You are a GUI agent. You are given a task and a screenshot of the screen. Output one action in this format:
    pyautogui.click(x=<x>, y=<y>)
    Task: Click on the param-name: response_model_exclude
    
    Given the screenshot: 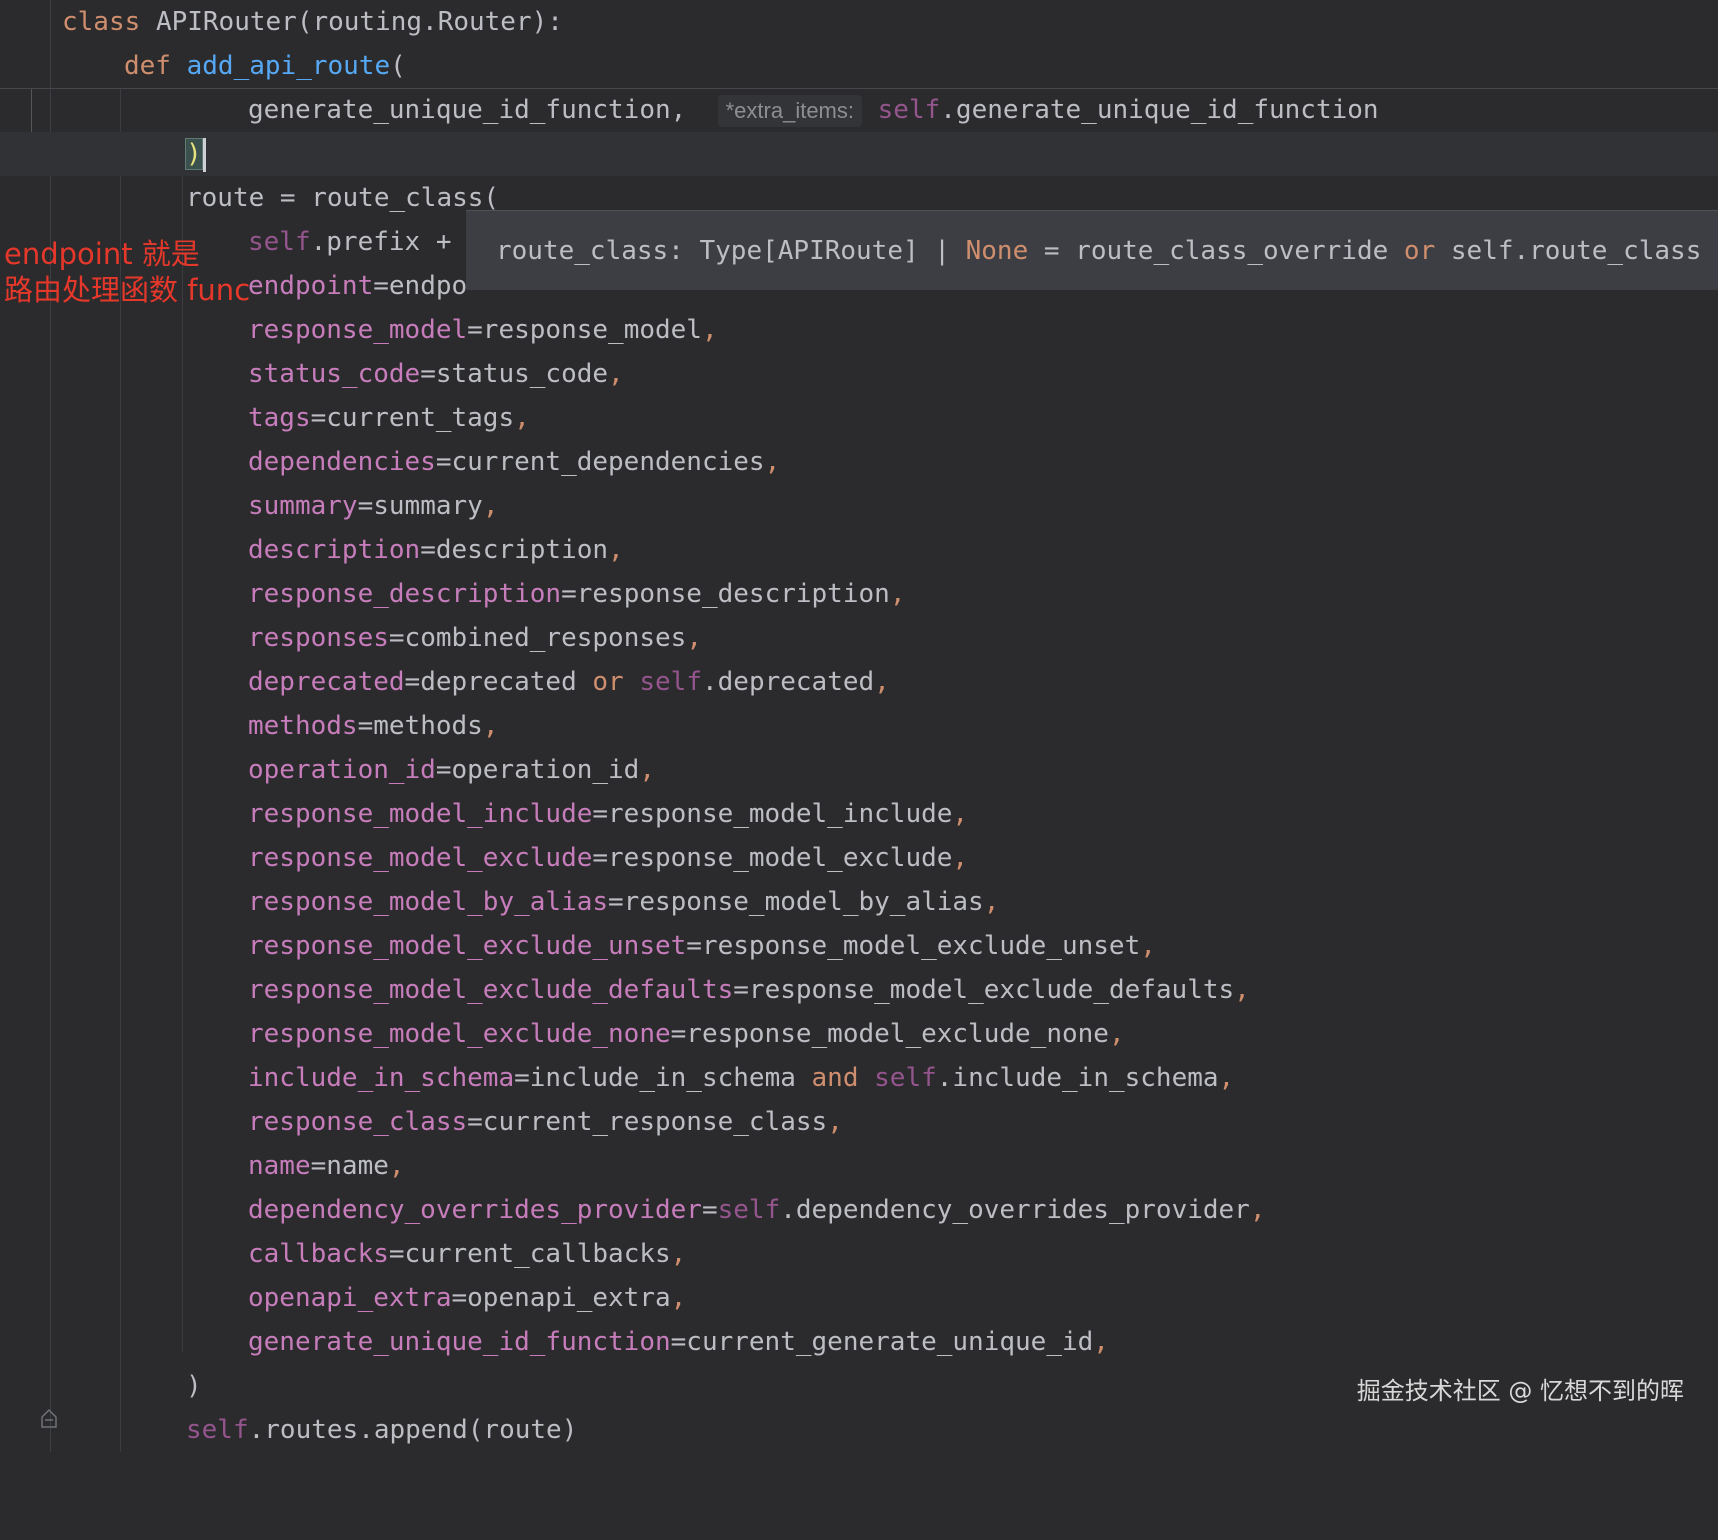 What is the action you would take?
    pyautogui.click(x=420, y=858)
    